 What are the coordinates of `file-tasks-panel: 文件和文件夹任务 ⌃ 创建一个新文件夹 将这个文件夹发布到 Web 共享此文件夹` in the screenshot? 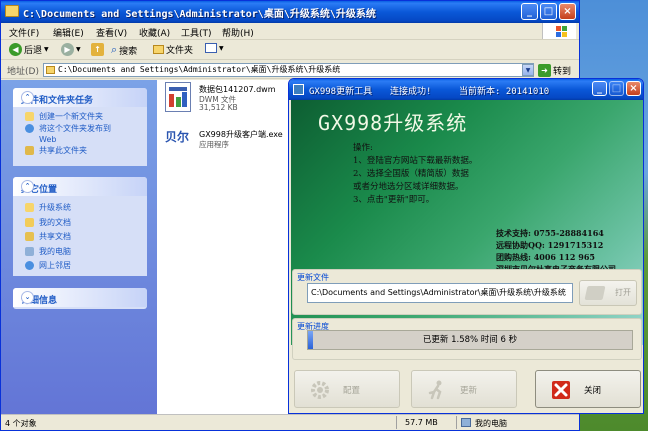 It's located at (80, 127).